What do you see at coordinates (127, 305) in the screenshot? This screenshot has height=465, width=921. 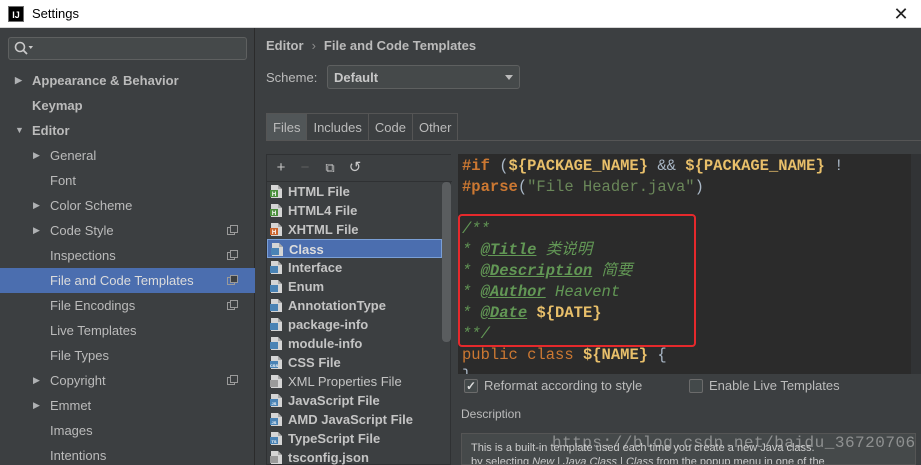 I see `sidebar-item-file-encodings: File Encodings` at bounding box center [127, 305].